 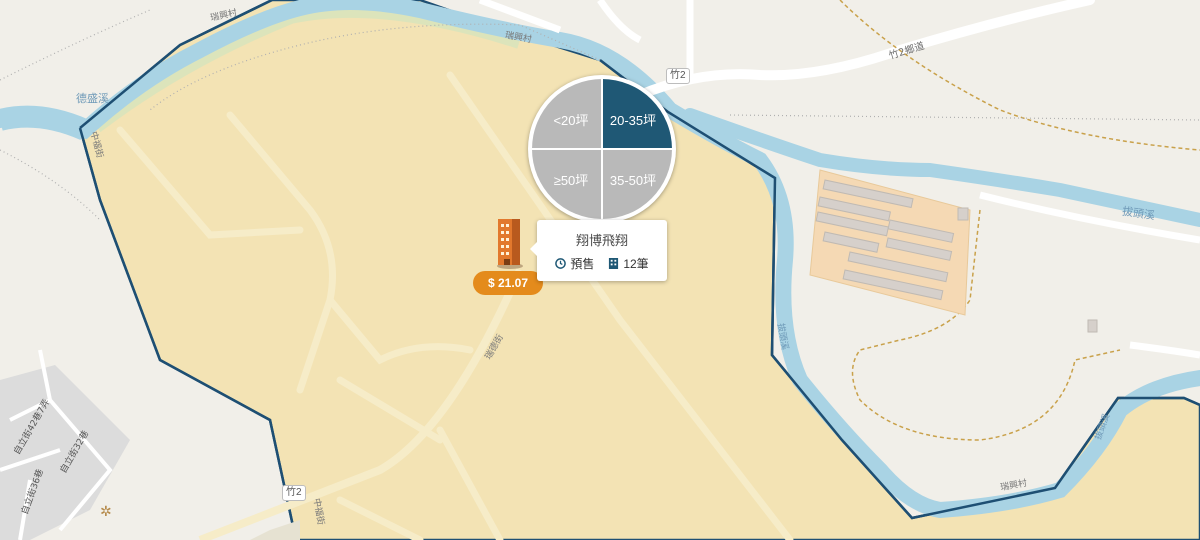 I want to click on project-name: 翔博飛翔, so click(x=601, y=240).